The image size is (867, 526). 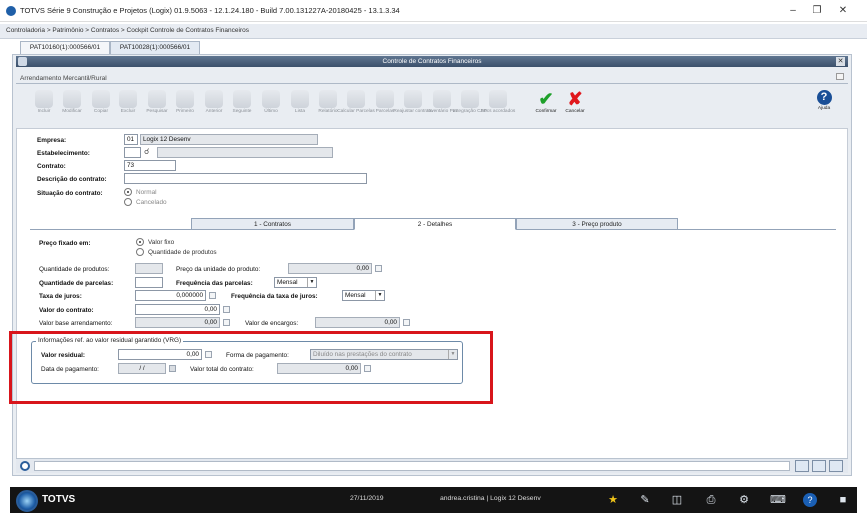 I want to click on taxa-juros-field: 0,000000, so click(x=170, y=295).